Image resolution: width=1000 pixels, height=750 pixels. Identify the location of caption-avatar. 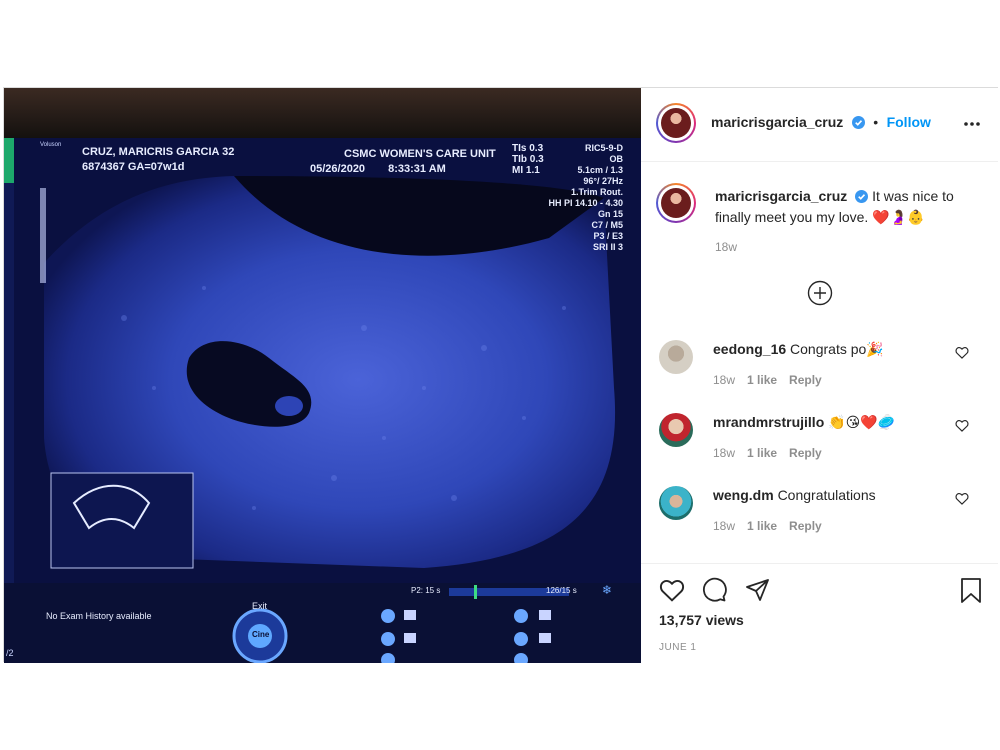
(676, 203).